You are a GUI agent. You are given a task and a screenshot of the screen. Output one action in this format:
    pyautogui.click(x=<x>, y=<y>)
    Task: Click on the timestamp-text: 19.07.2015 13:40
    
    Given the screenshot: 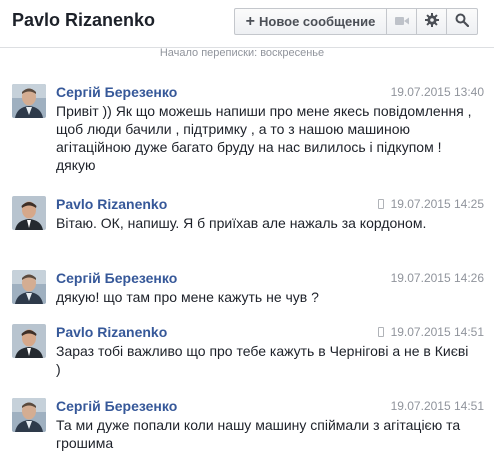 What is the action you would take?
    pyautogui.click(x=437, y=92)
    